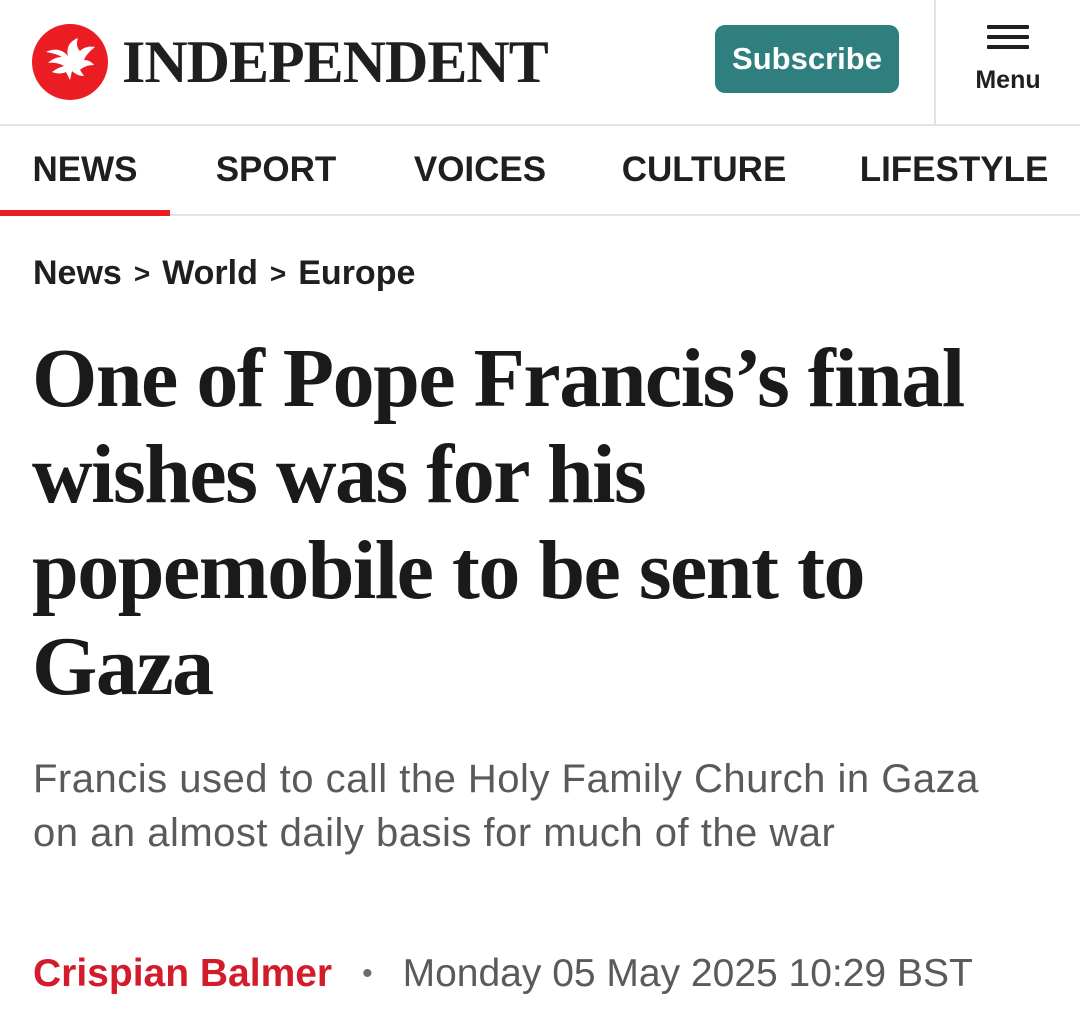  Describe the element at coordinates (1008, 37) in the screenshot. I see `hamburger-icon` at that location.